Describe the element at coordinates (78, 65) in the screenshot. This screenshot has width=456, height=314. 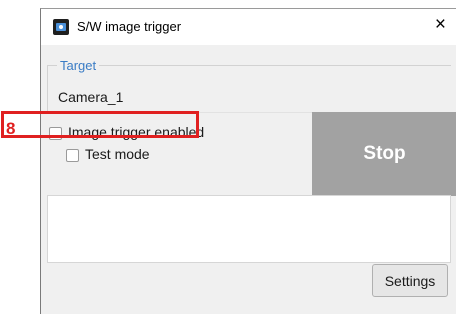
I see `target-legend: Target` at that location.